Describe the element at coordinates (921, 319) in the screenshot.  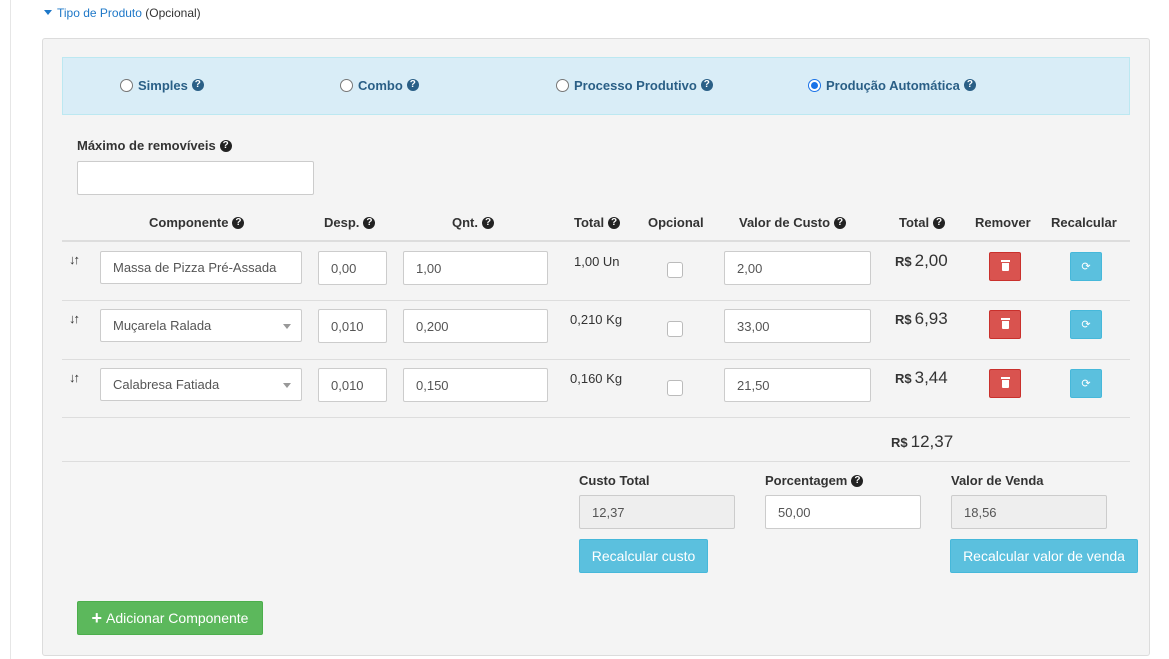
I see `row-total-money: R$ 6,93` at that location.